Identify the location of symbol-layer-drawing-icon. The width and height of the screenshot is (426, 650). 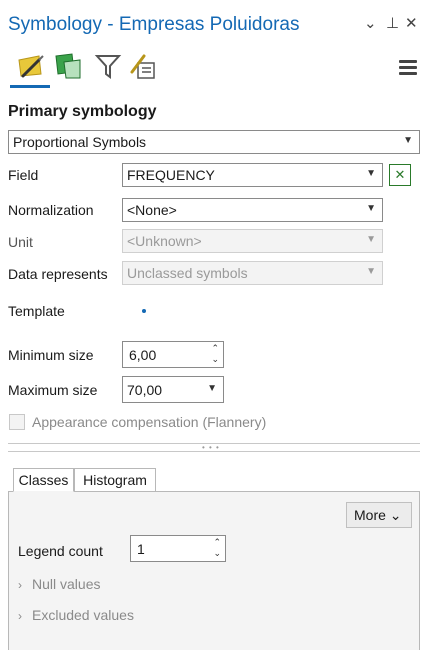
(144, 65).